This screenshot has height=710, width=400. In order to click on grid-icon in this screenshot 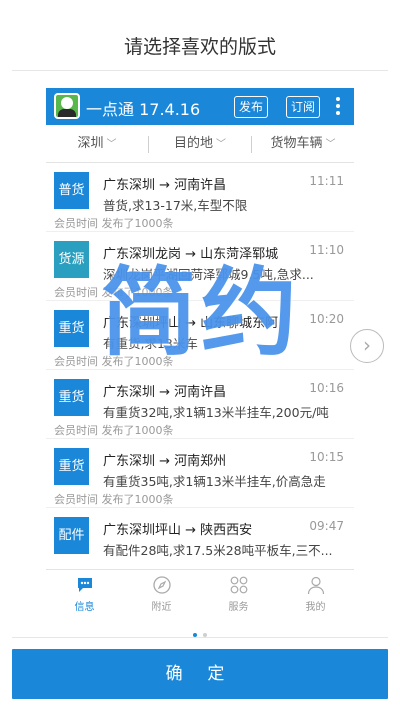, I will do `click(239, 585)`.